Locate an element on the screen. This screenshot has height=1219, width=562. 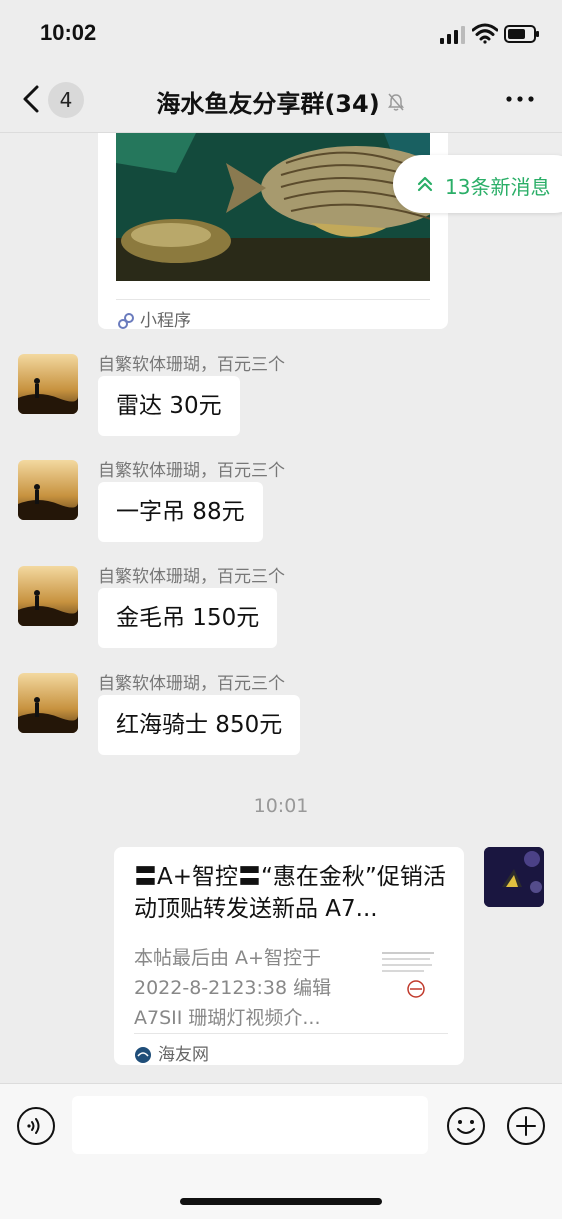
new-messages-label: 13条新消息 is located at coordinates (498, 187).